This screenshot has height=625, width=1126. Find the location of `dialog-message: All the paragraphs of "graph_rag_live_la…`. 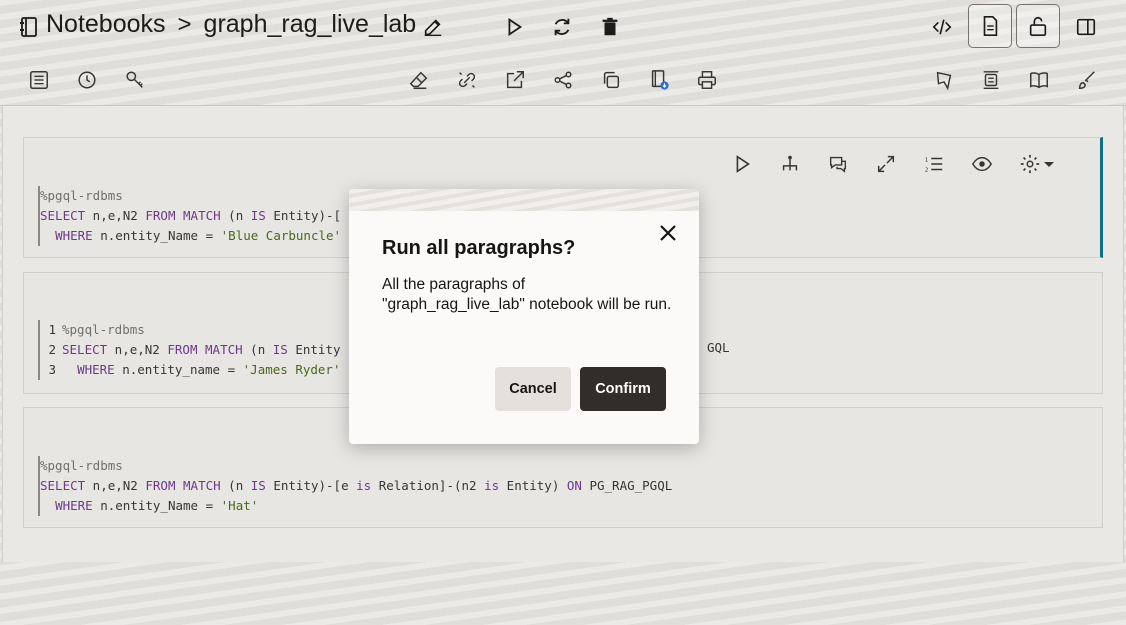

dialog-message: All the paragraphs of "graph_rag_live_la… is located at coordinates (527, 294).